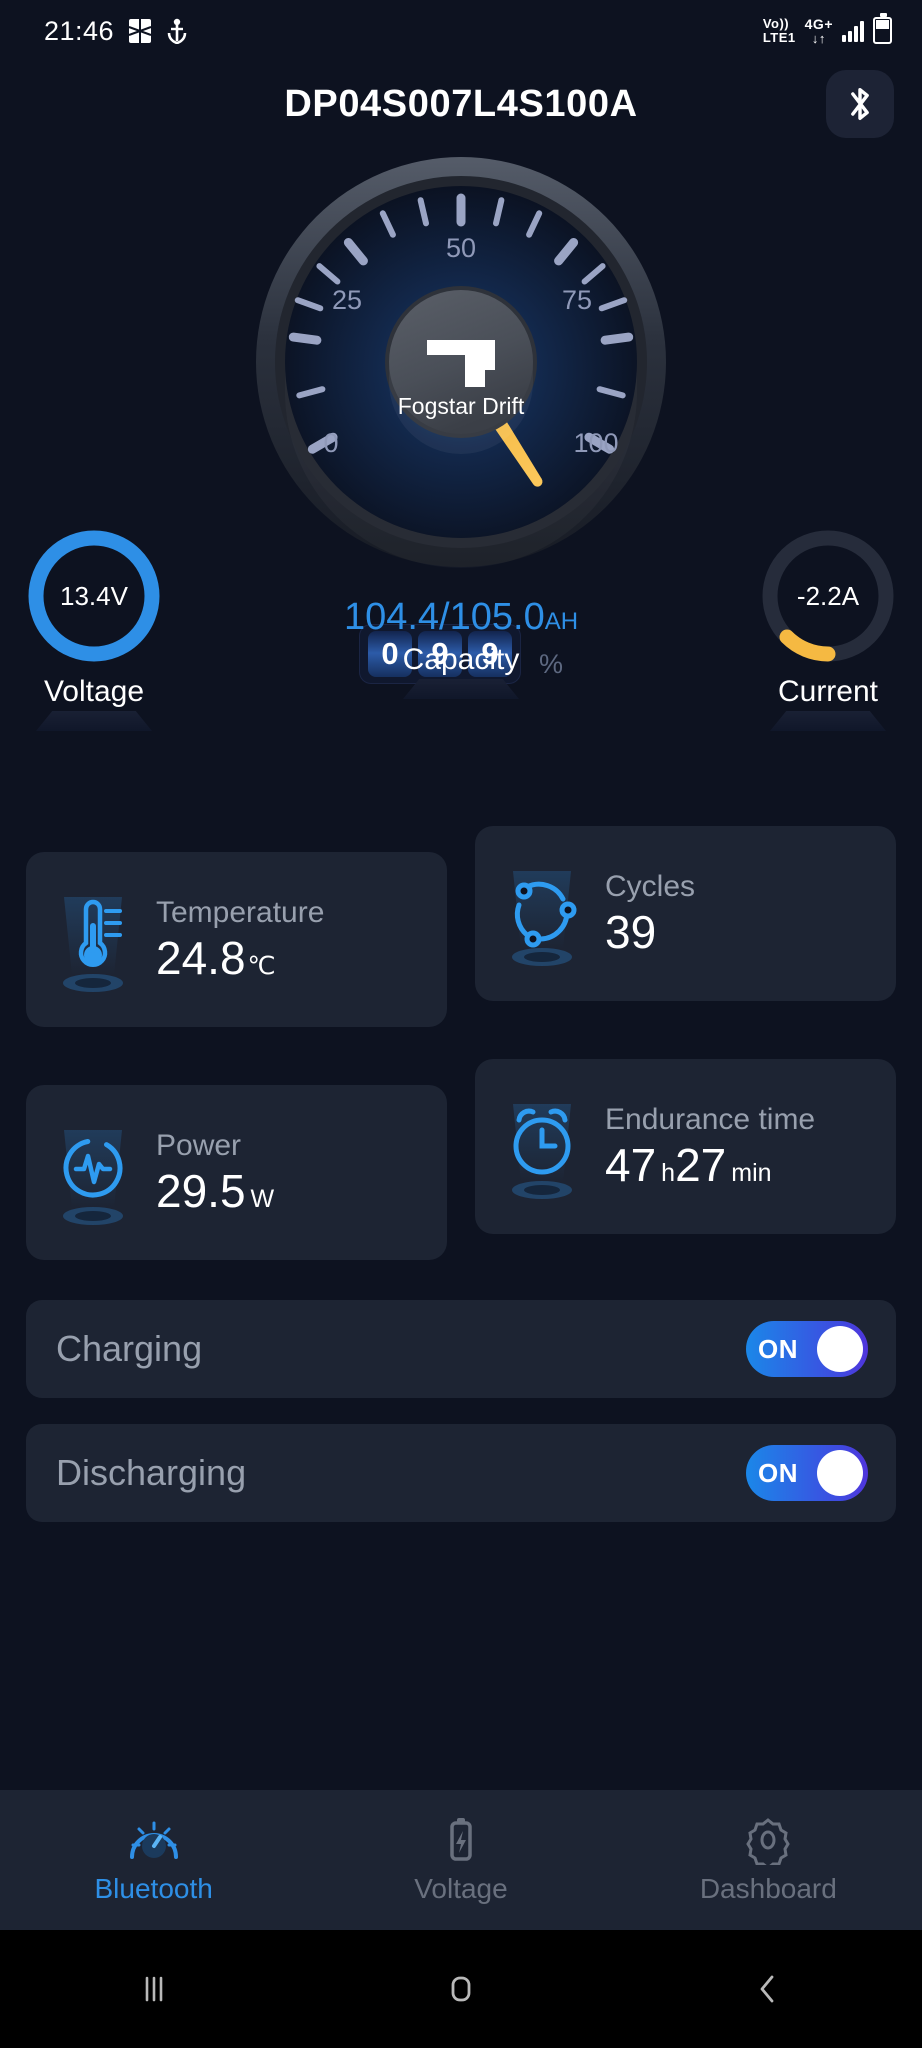 The image size is (922, 2048). I want to click on home-button, so click(460, 1989).